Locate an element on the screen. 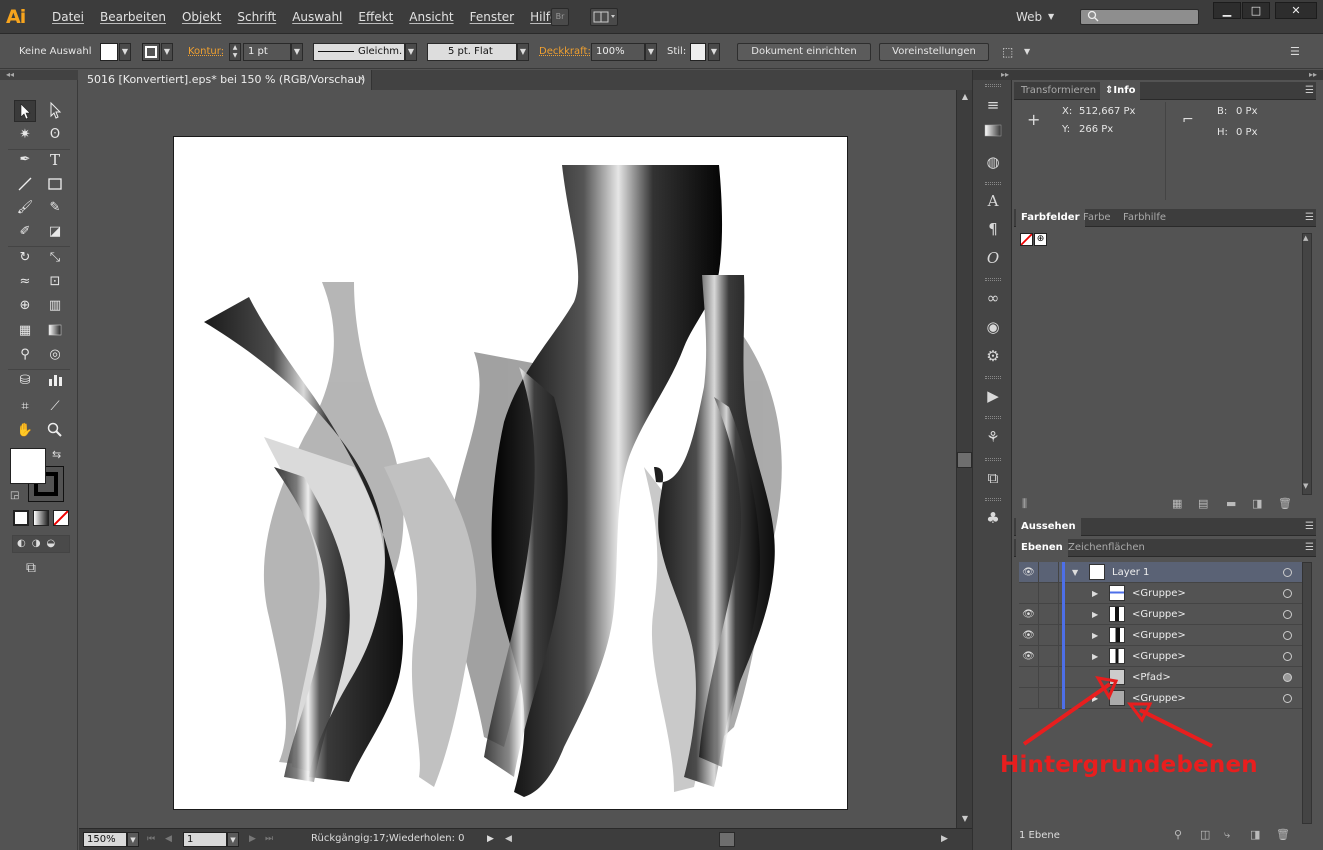 The image size is (1323, 850). layer-name: Layer 1 is located at coordinates (1130, 572).